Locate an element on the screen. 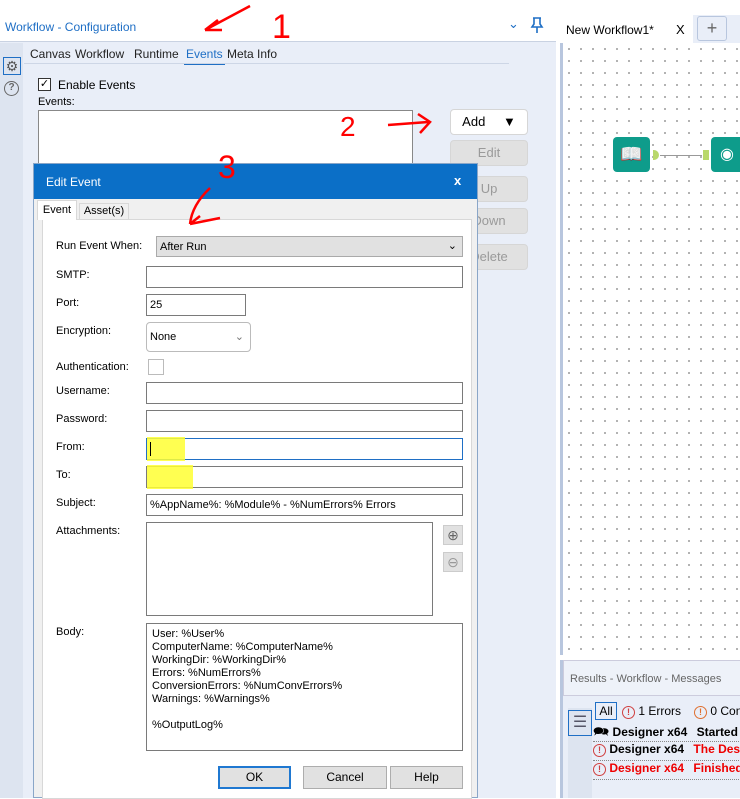 This screenshot has width=740, height=799. from-label: From: is located at coordinates (70, 447).